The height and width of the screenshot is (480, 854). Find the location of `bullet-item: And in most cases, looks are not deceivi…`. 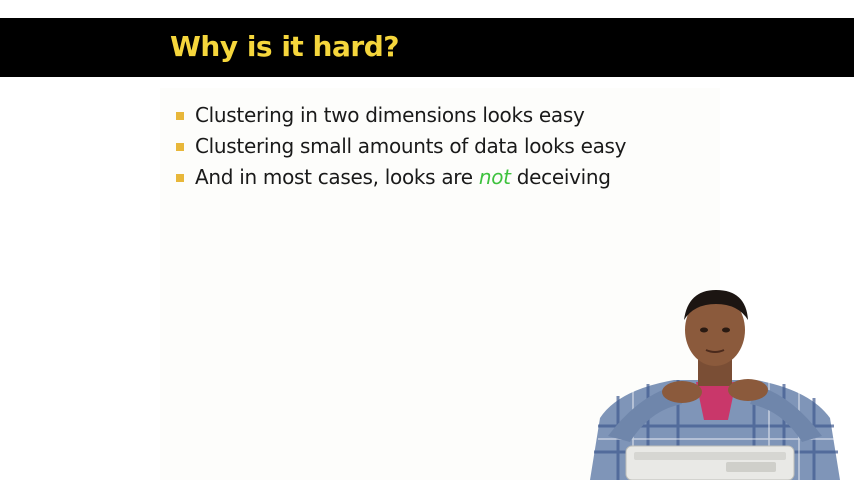

bullet-item: And in most cases, looks are not deceivi… is located at coordinates (401, 177).